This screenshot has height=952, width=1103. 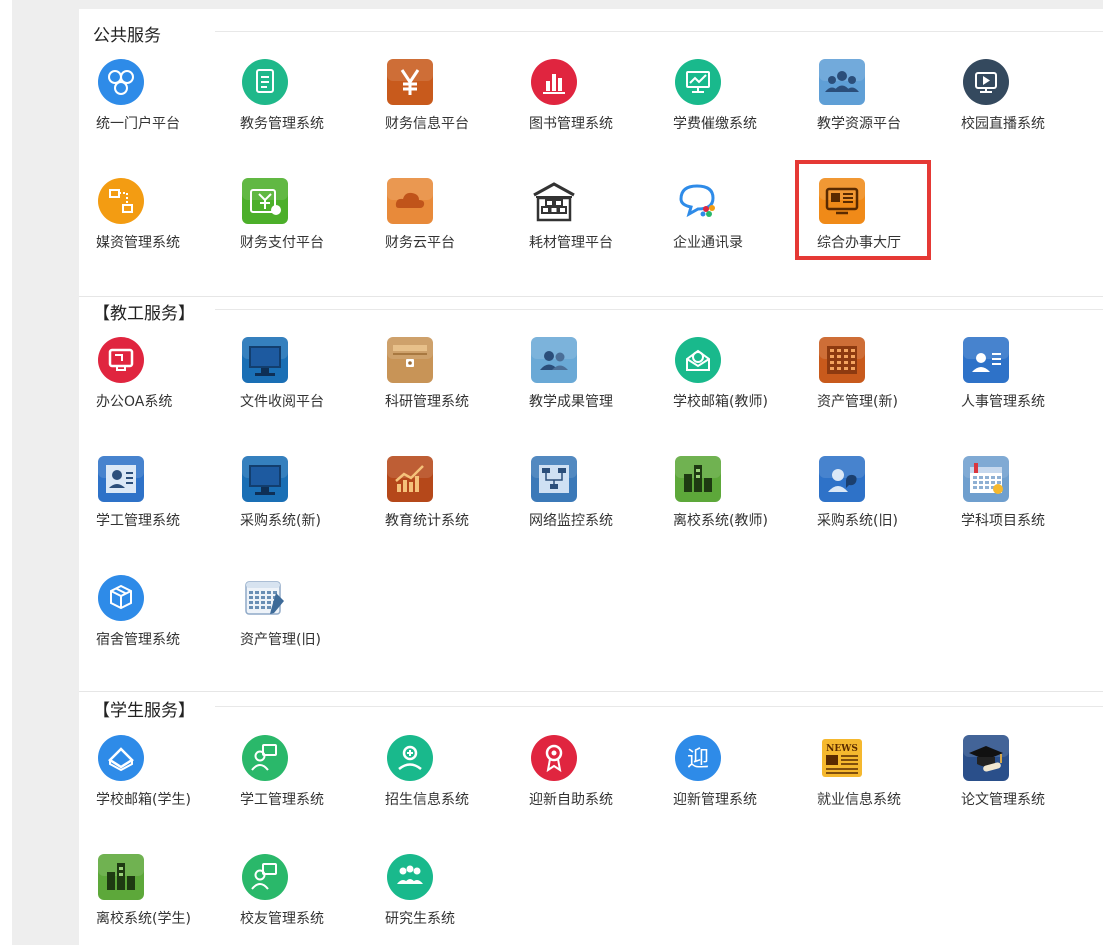 What do you see at coordinates (659, 706) in the screenshot?
I see `section-line-student` at bounding box center [659, 706].